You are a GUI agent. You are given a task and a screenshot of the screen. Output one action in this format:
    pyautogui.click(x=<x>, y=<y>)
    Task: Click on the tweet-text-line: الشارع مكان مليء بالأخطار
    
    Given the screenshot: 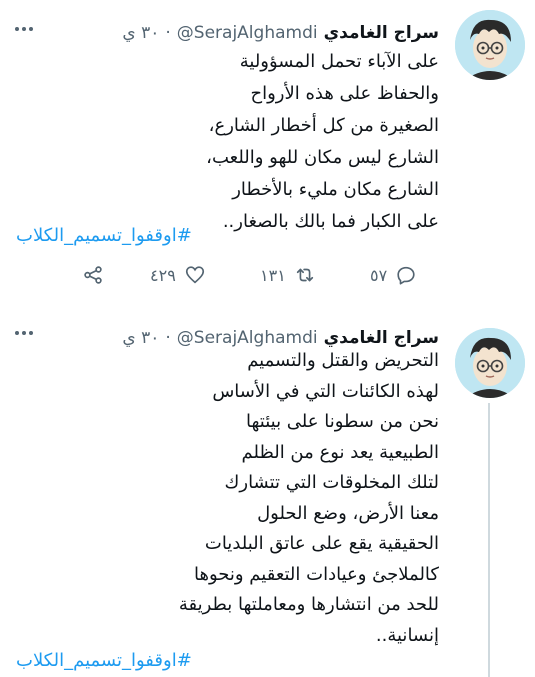 What is the action you would take?
    pyautogui.click(x=335, y=189)
    